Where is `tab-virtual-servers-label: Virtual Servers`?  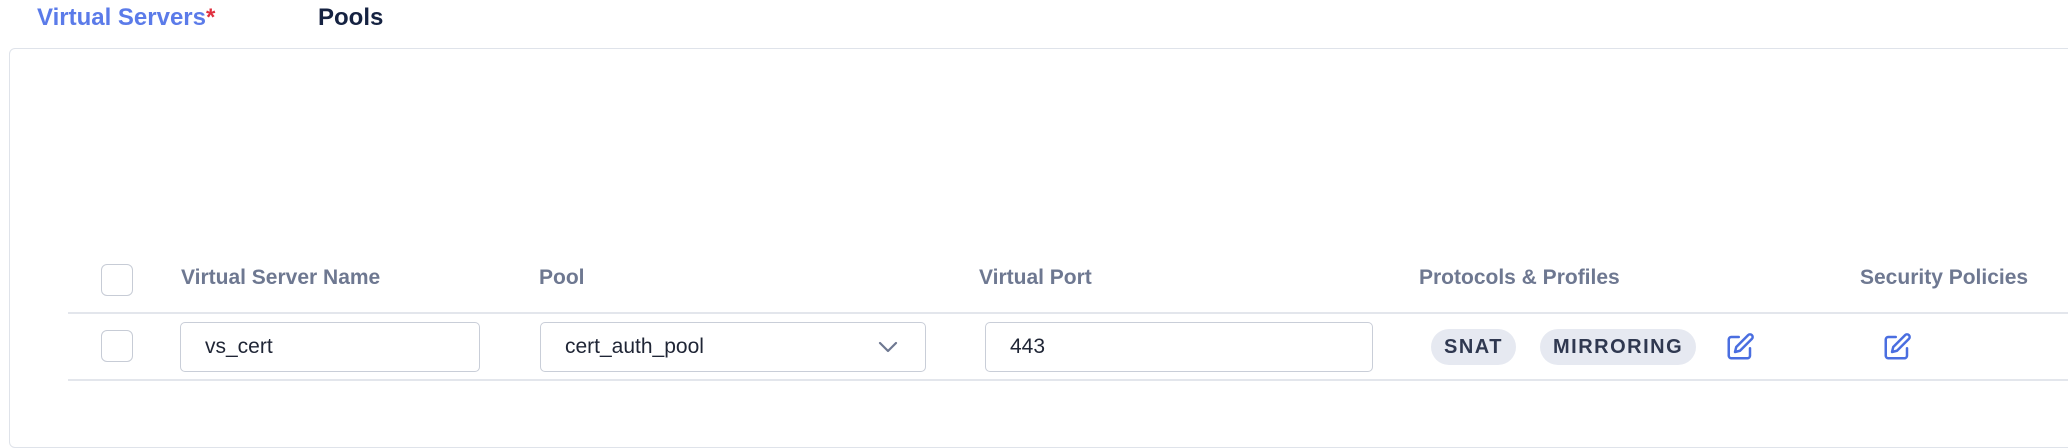
tab-virtual-servers-label: Virtual Servers is located at coordinates (121, 17).